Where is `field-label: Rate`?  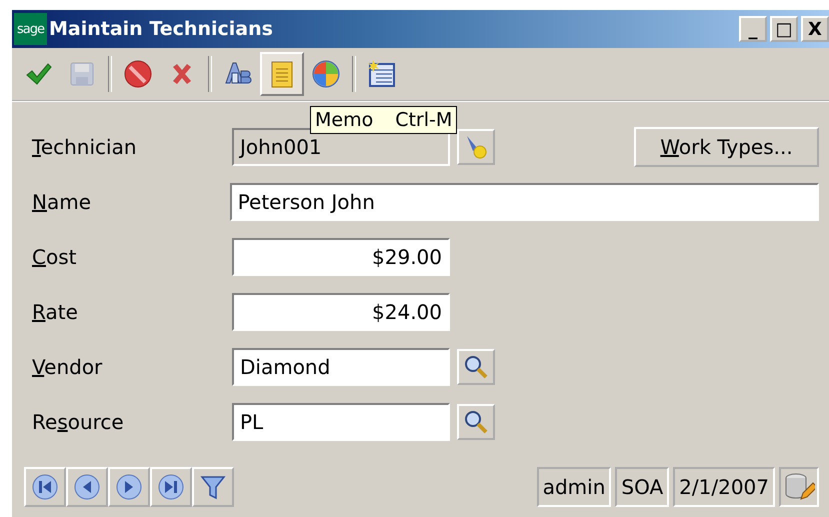 field-label: Rate is located at coordinates (55, 312).